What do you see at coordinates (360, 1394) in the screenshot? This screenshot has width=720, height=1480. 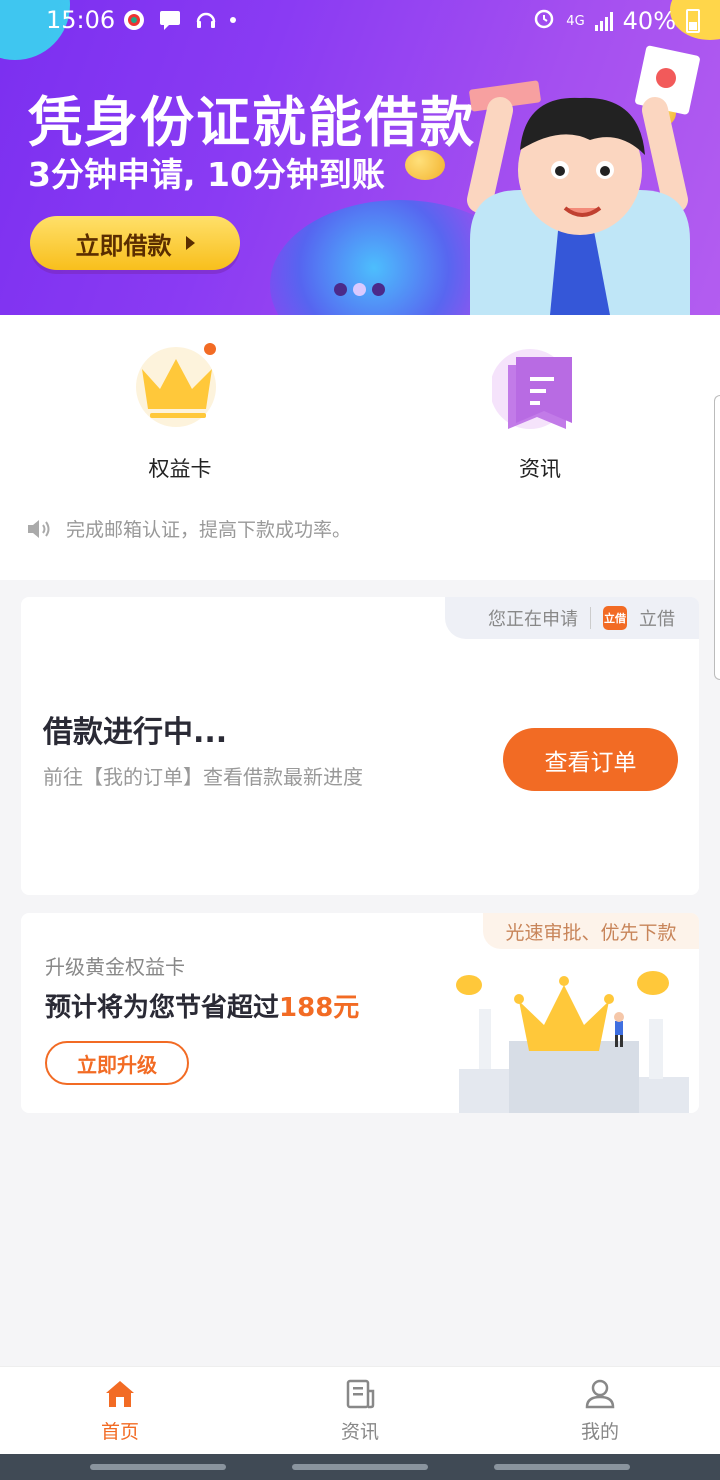 I see `news-icon` at bounding box center [360, 1394].